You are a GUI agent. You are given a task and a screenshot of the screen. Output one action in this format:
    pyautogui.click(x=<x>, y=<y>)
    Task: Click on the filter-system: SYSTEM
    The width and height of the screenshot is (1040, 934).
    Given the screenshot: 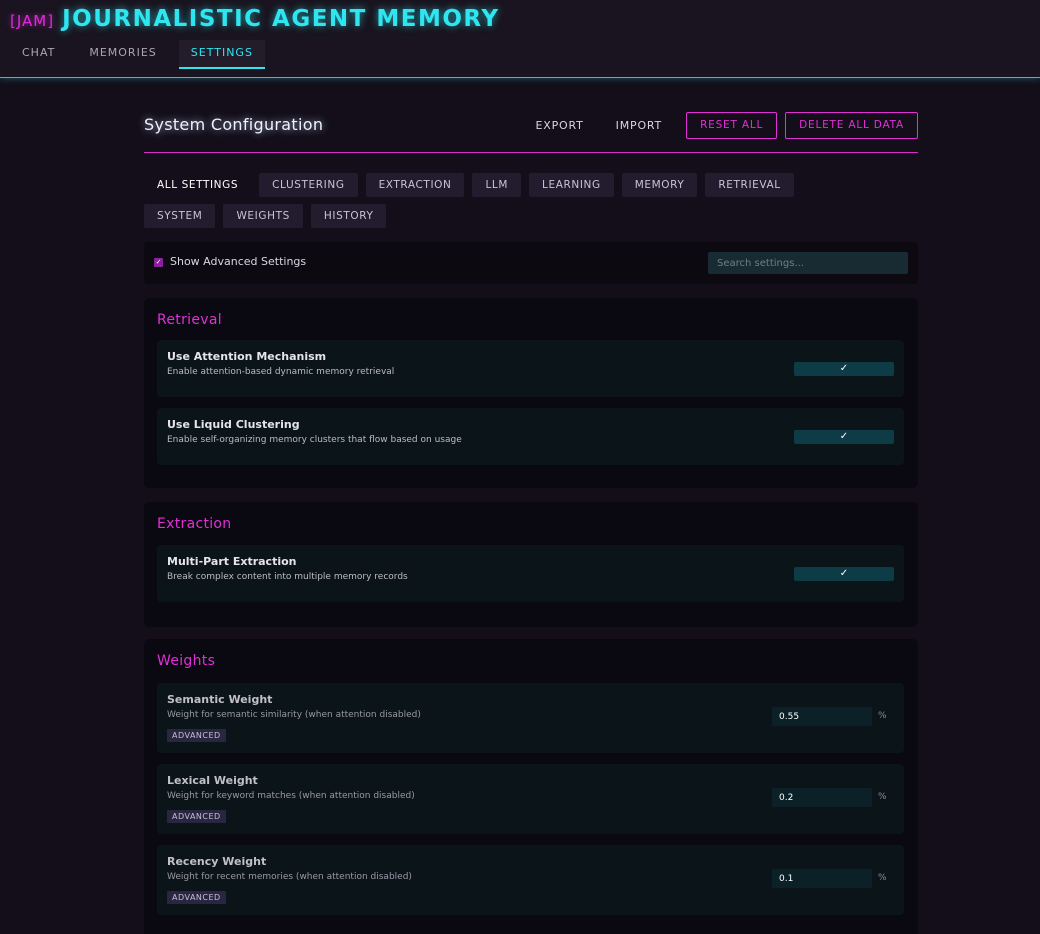 What is the action you would take?
    pyautogui.click(x=180, y=216)
    